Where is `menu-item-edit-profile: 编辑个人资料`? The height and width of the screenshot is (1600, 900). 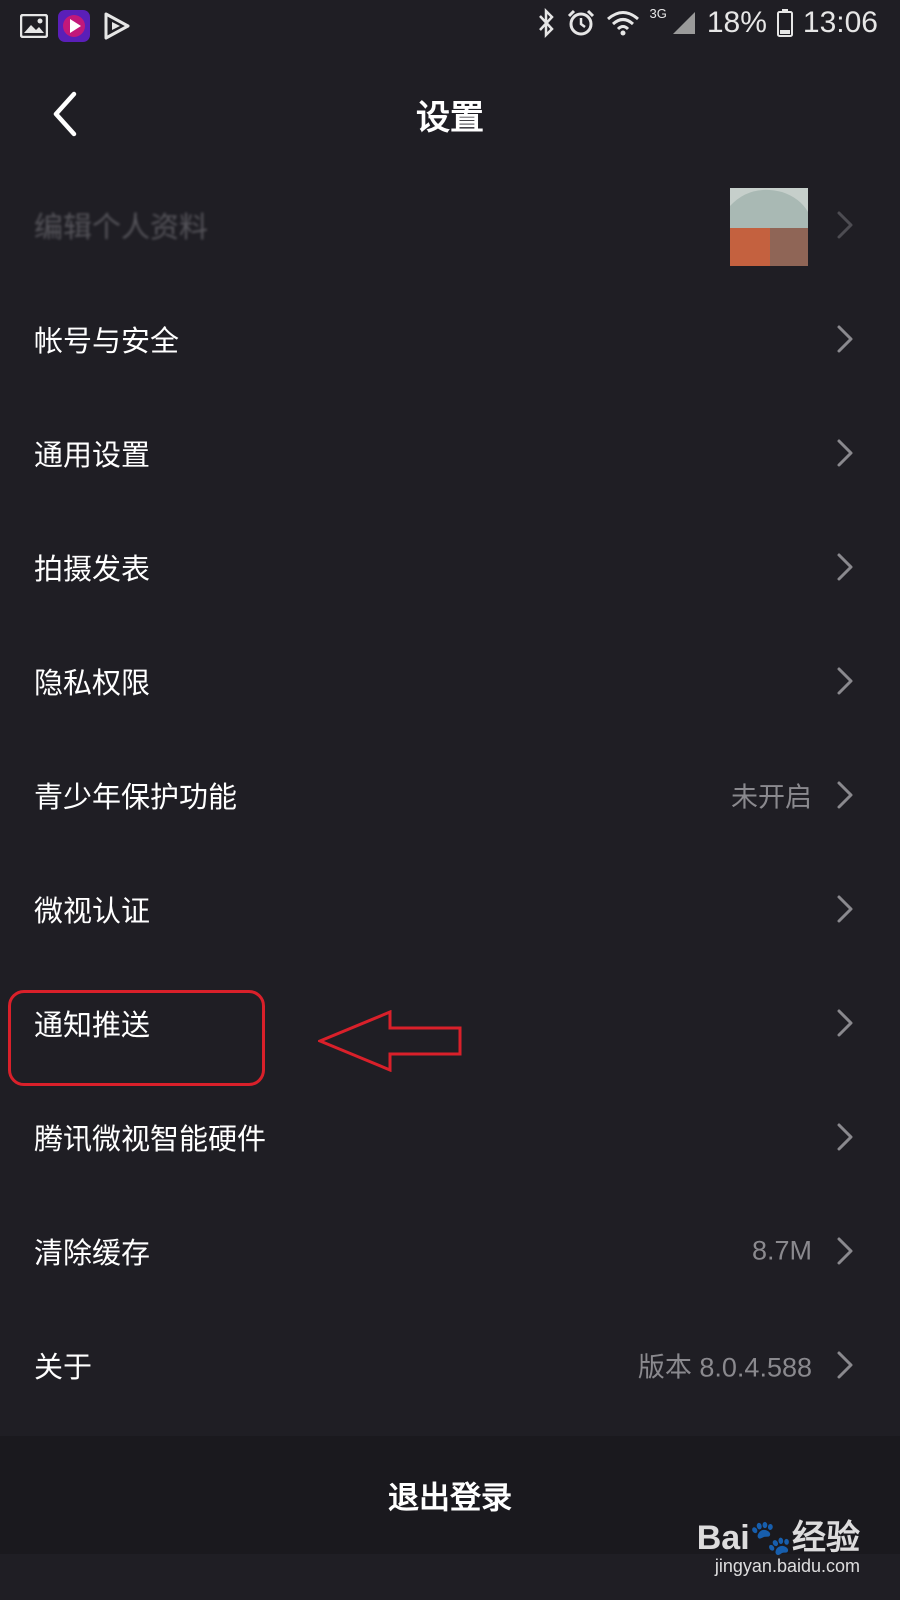
menu-item-edit-profile: 编辑个人资料 is located at coordinates (450, 225).